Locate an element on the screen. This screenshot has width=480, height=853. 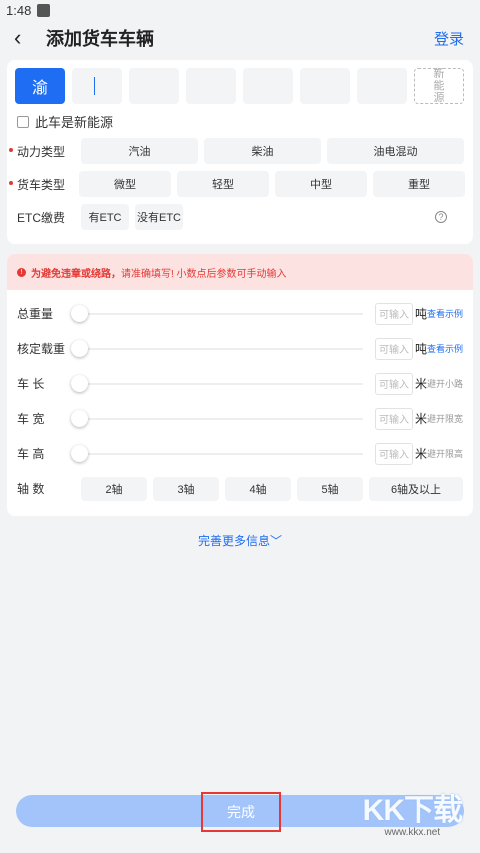
login-link: 登录 is located at coordinates (449, 38).